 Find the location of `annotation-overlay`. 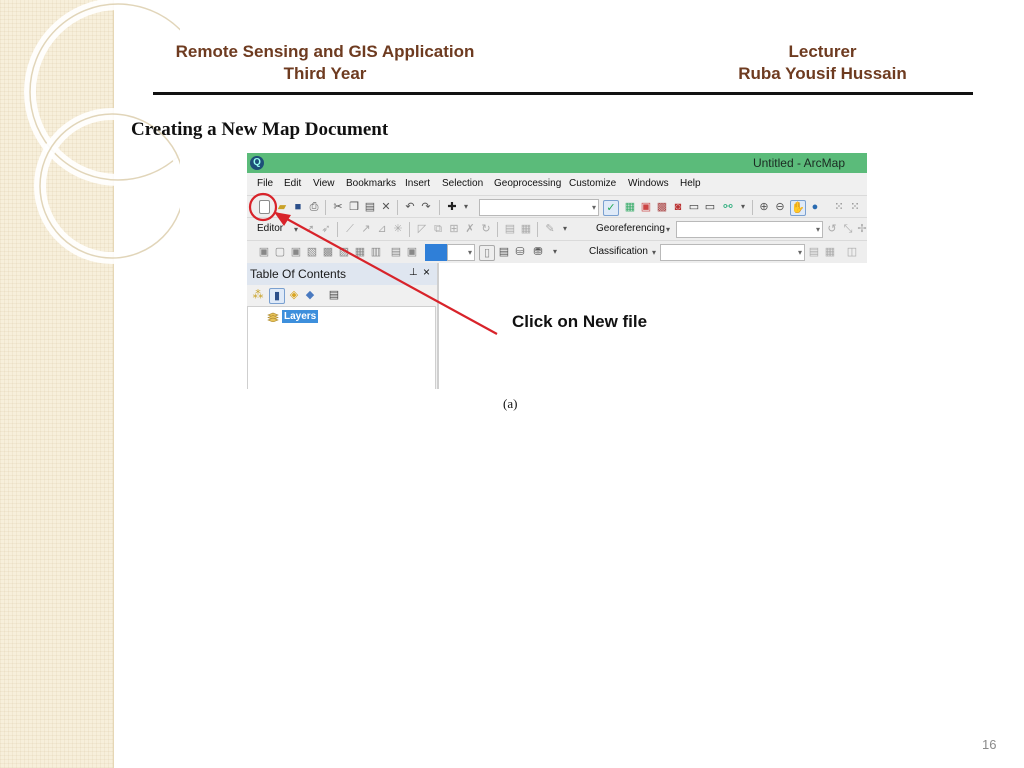

annotation-overlay is located at coordinates (373, 263).